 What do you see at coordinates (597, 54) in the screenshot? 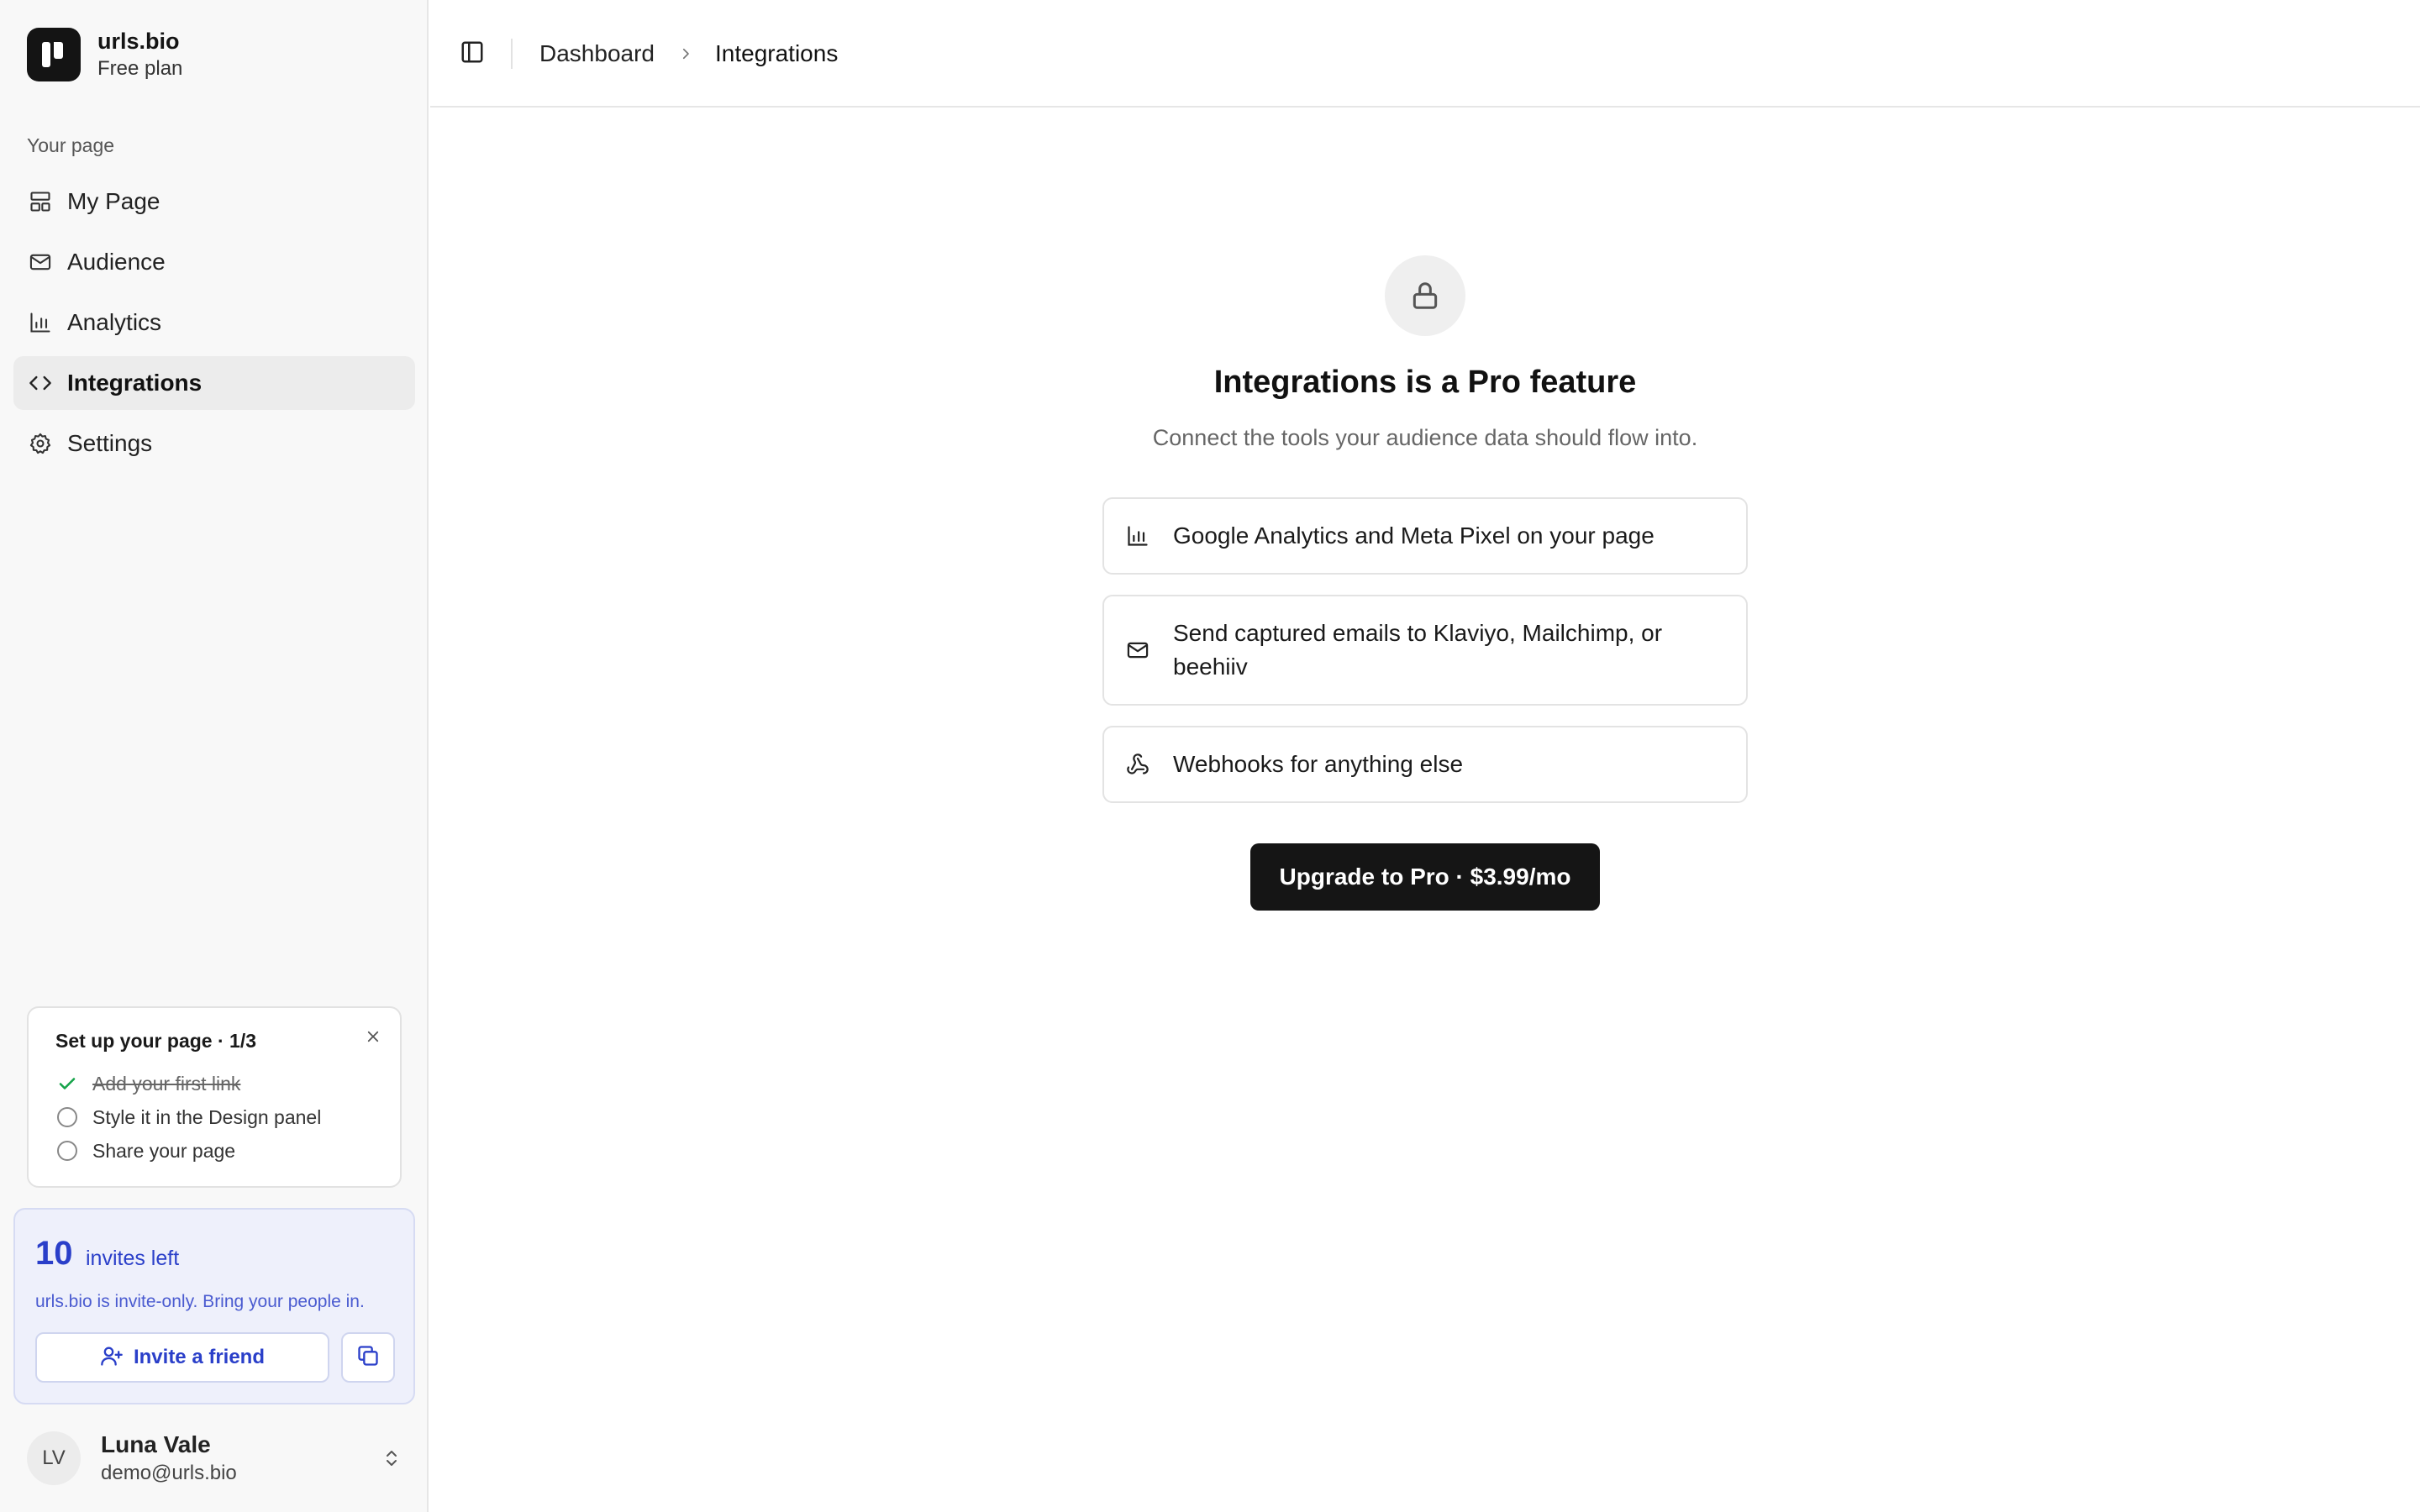
I see `breadcrumb-dashboard: Dashboard` at bounding box center [597, 54].